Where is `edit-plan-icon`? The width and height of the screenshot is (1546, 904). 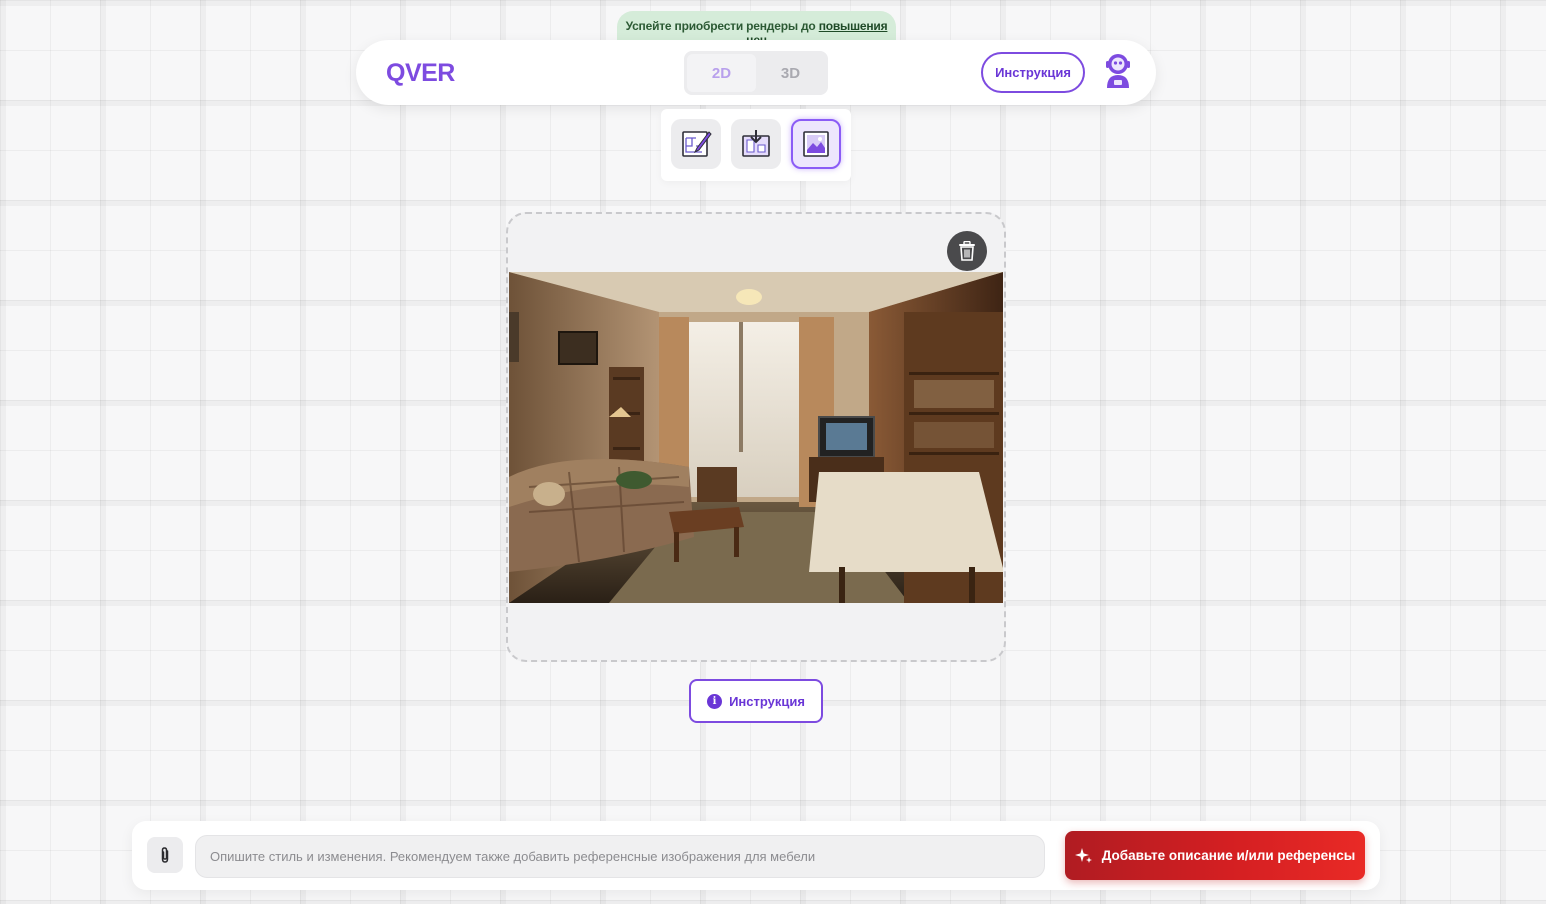
edit-plan-icon is located at coordinates (696, 144).